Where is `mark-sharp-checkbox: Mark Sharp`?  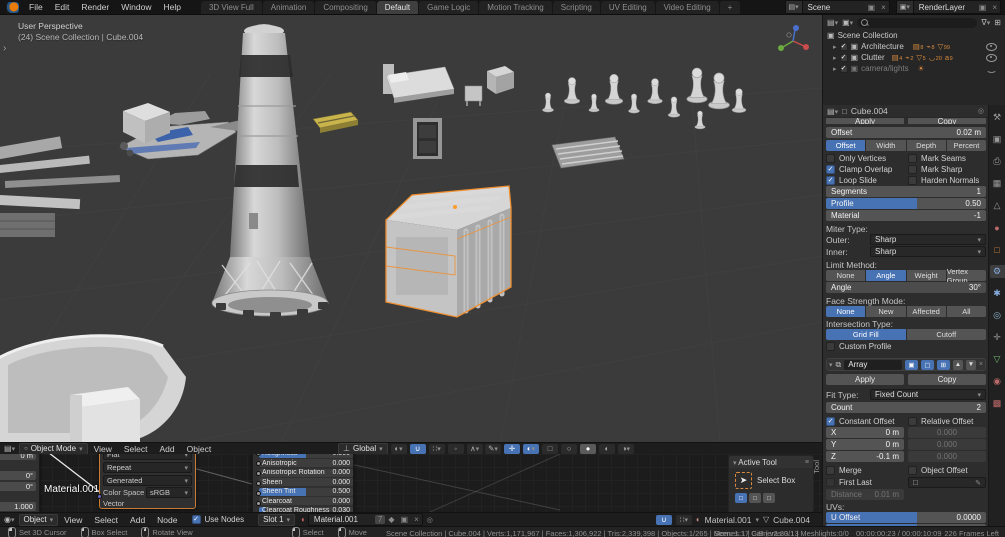
mark-sharp-checkbox: Mark Sharp is located at coordinates (935, 169).